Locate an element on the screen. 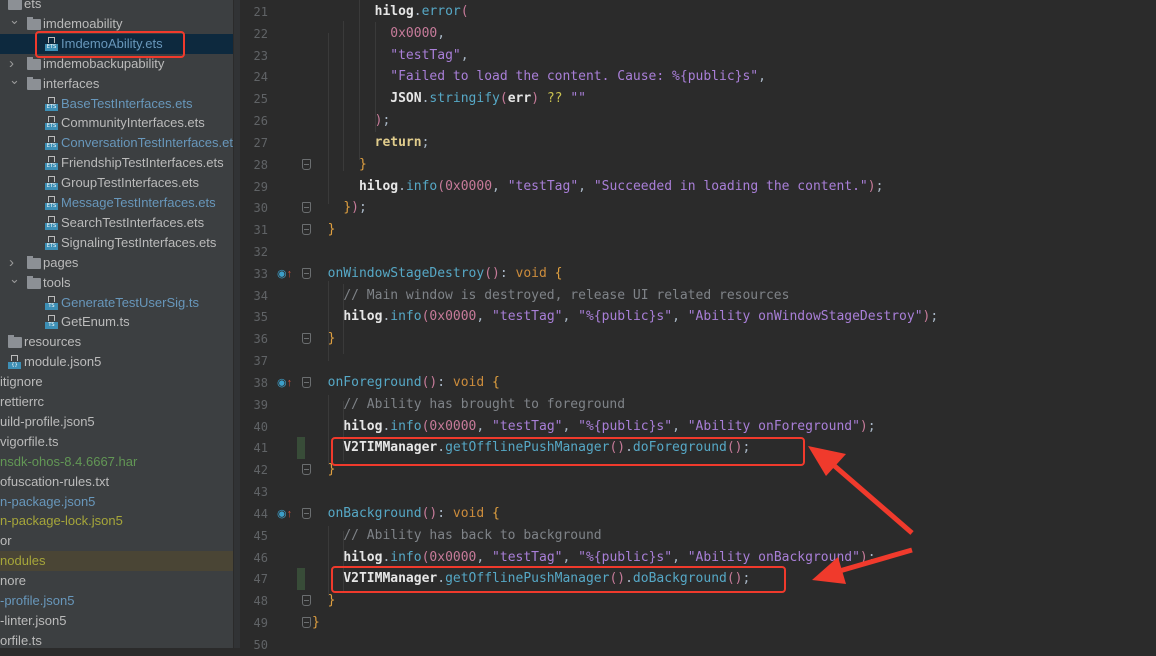 The height and width of the screenshot is (656, 1156). code-line: hilog.error( is located at coordinates (390, 12).